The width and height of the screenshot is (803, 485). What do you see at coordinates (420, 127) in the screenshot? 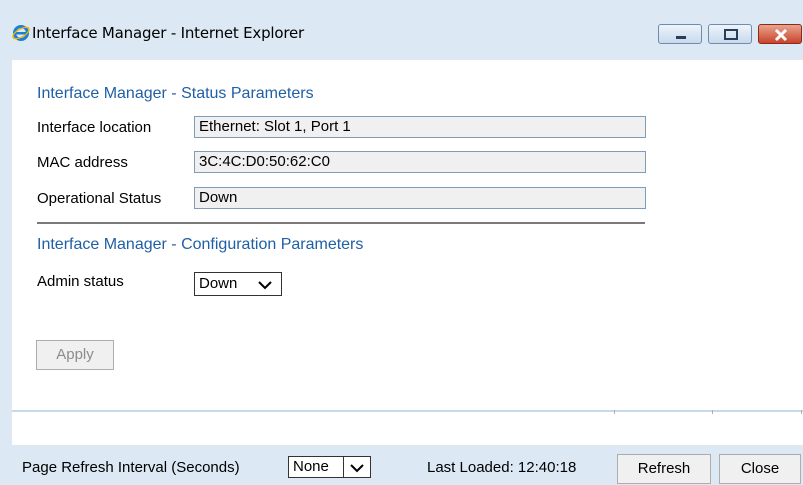
I see `interface-location-field: Ethernet: Slot 1, Port 1` at bounding box center [420, 127].